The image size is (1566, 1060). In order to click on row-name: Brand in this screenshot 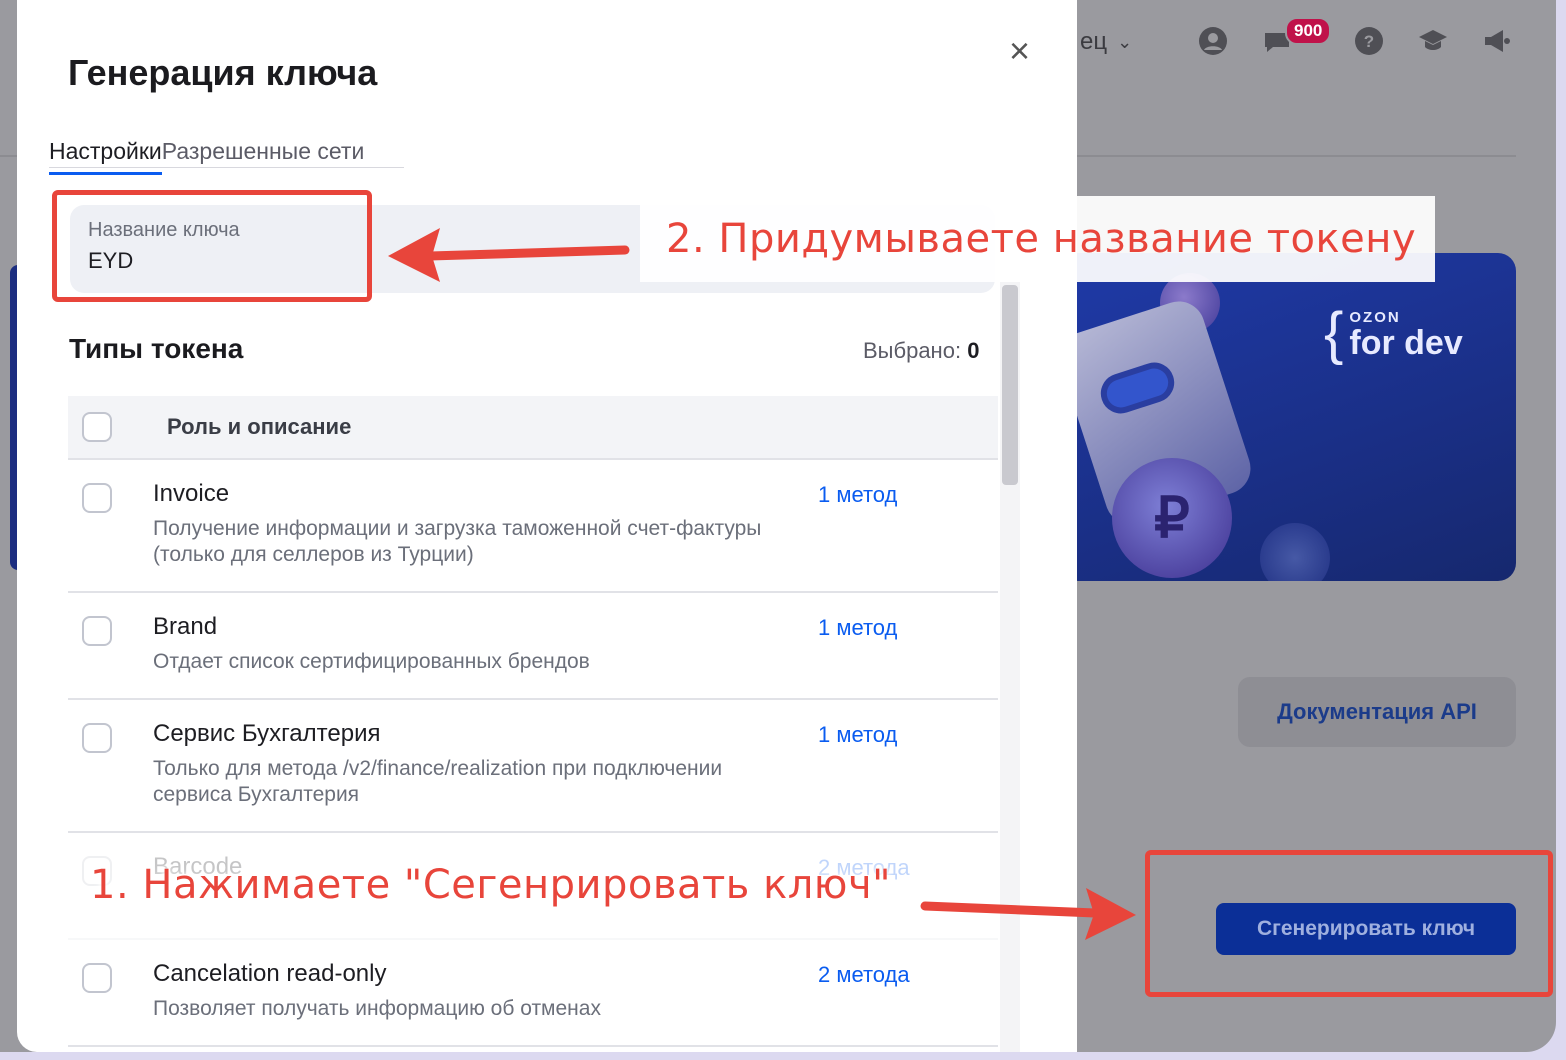, I will do `click(185, 626)`.